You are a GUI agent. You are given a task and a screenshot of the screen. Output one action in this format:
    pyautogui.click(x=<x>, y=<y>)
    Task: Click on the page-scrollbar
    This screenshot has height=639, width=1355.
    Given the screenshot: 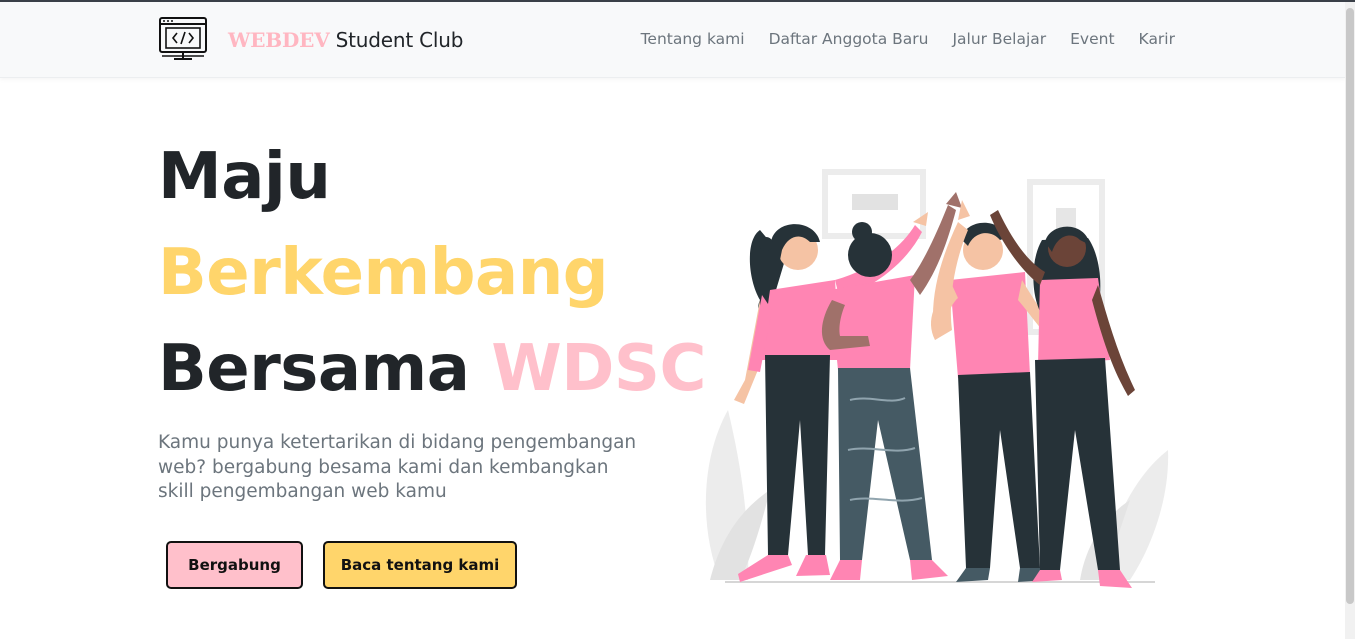 What is the action you would take?
    pyautogui.click(x=1350, y=320)
    